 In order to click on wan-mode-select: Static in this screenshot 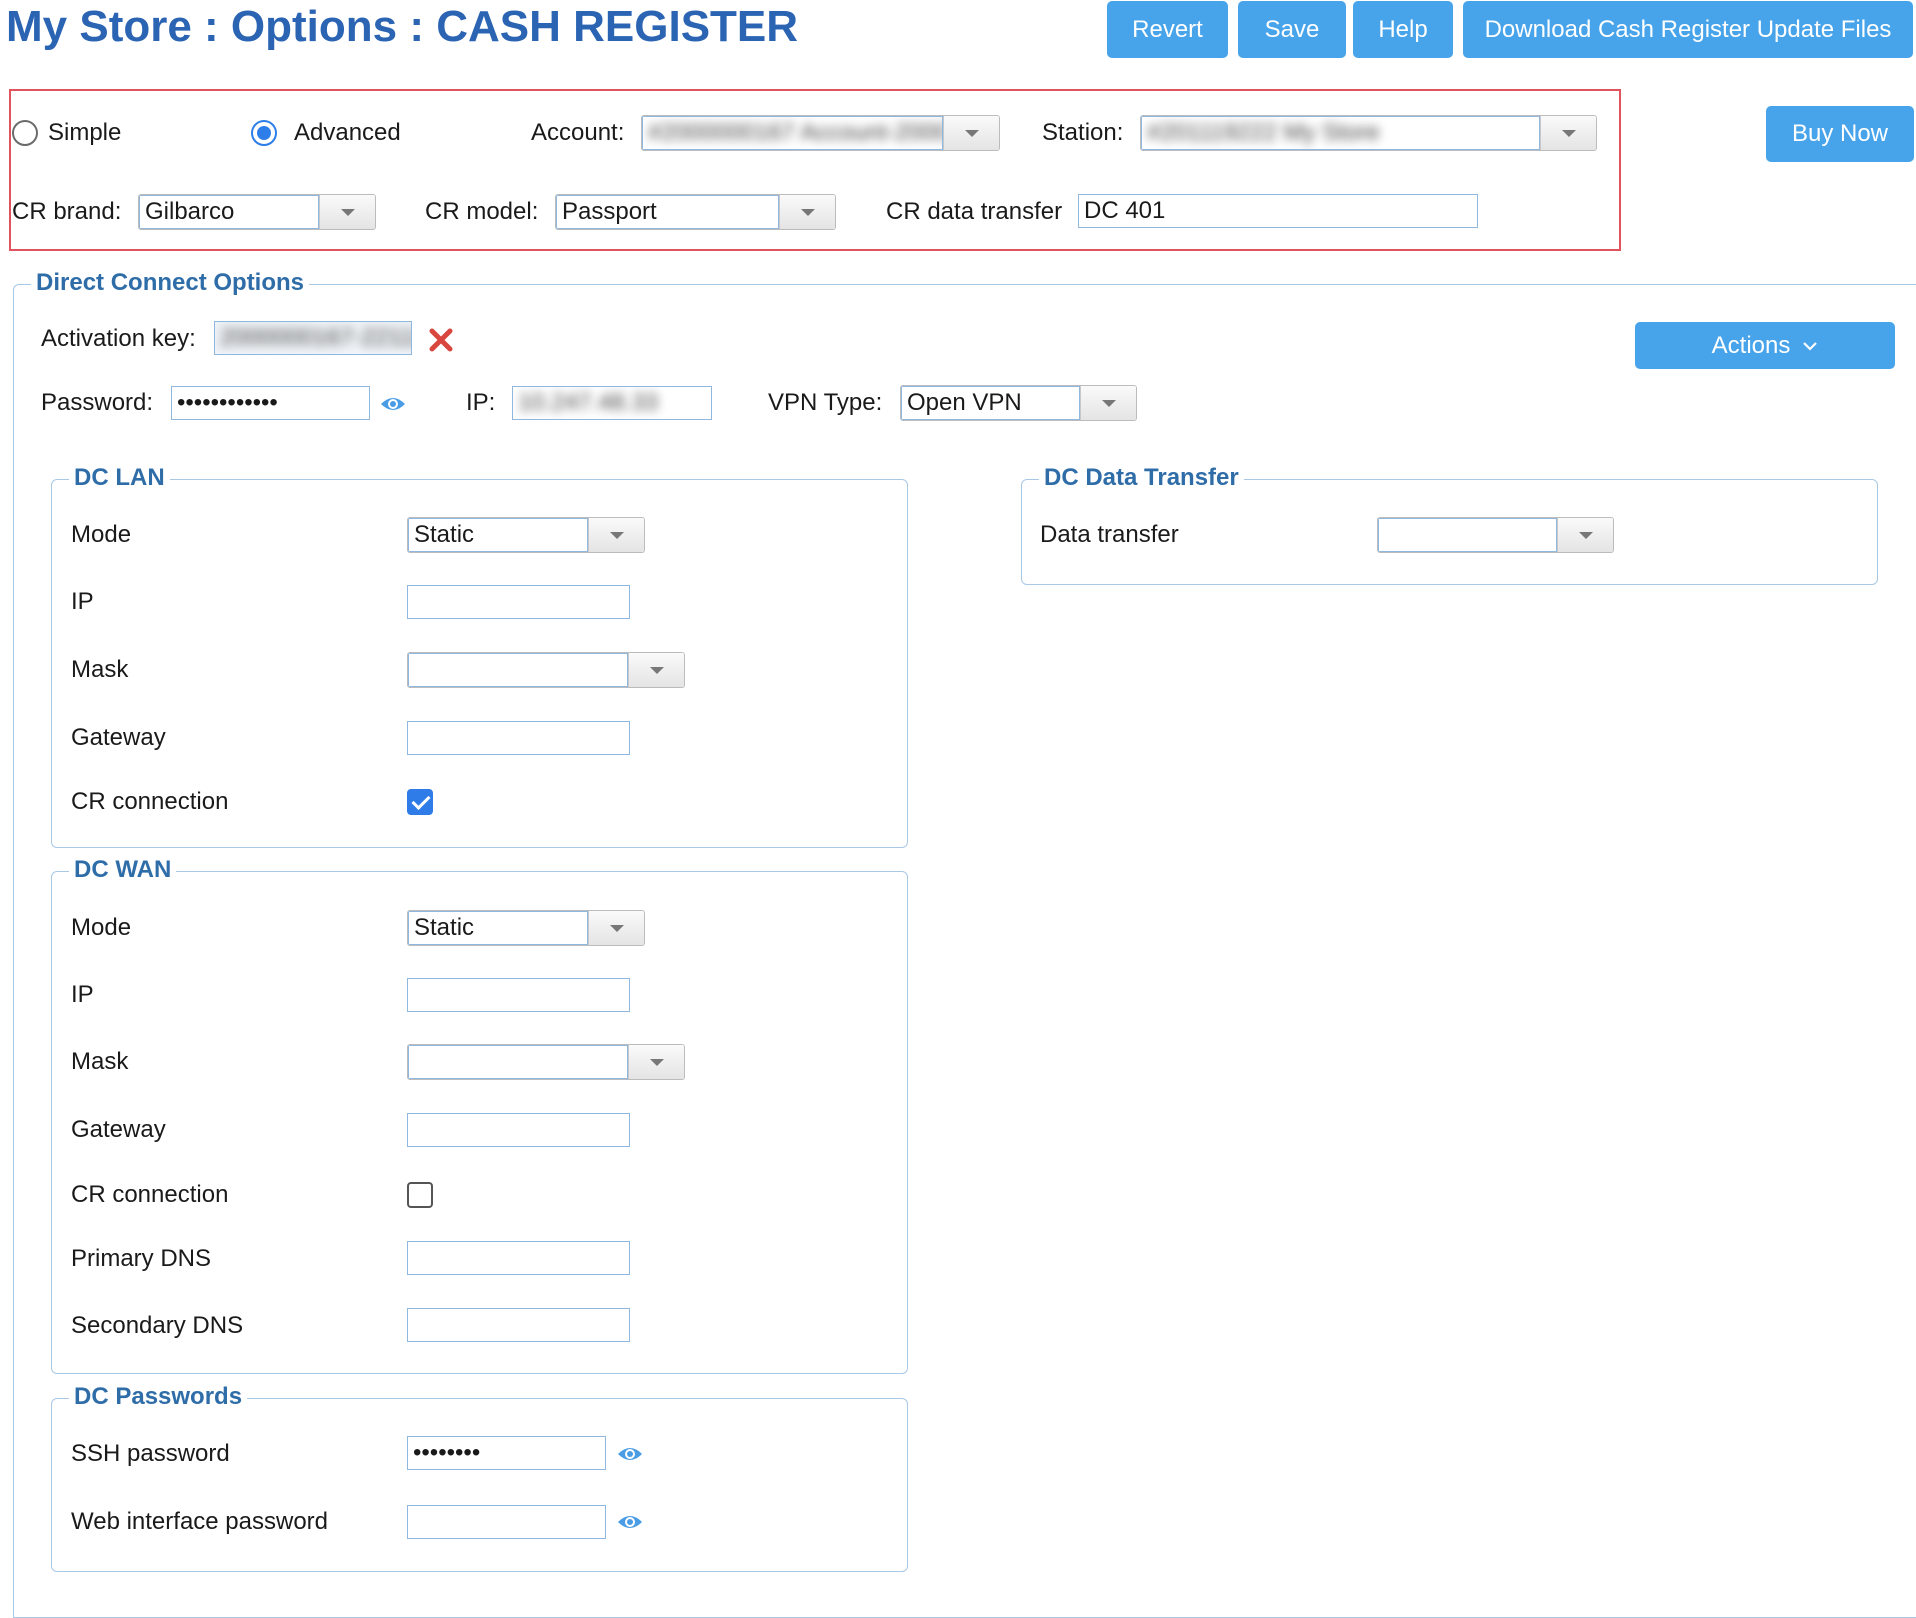, I will do `click(526, 928)`.